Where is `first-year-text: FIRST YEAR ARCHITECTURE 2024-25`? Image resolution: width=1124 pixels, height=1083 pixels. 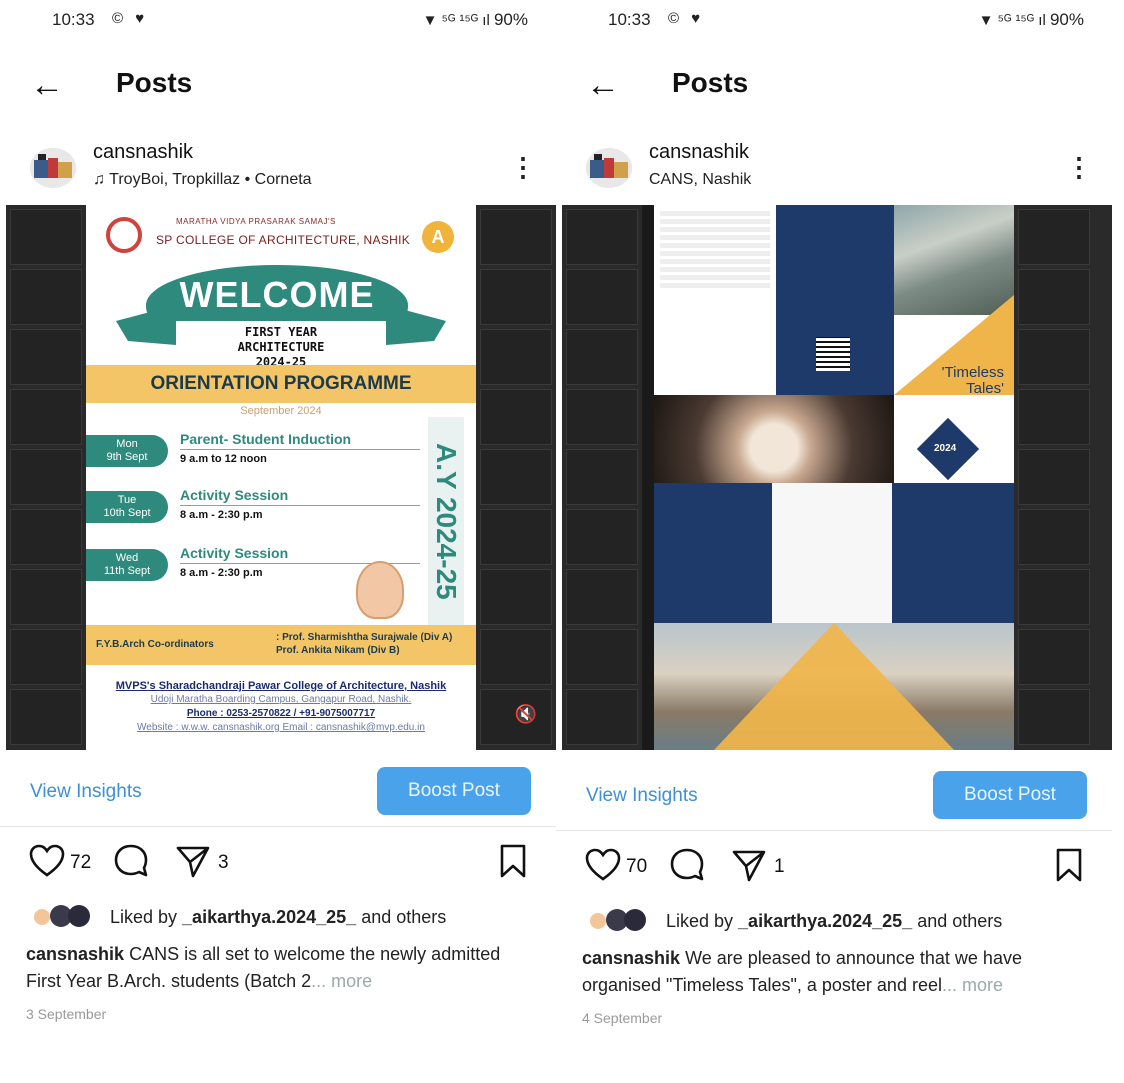
first-year-text: FIRST YEAR ARCHITECTURE 2024-25 is located at coordinates (281, 347).